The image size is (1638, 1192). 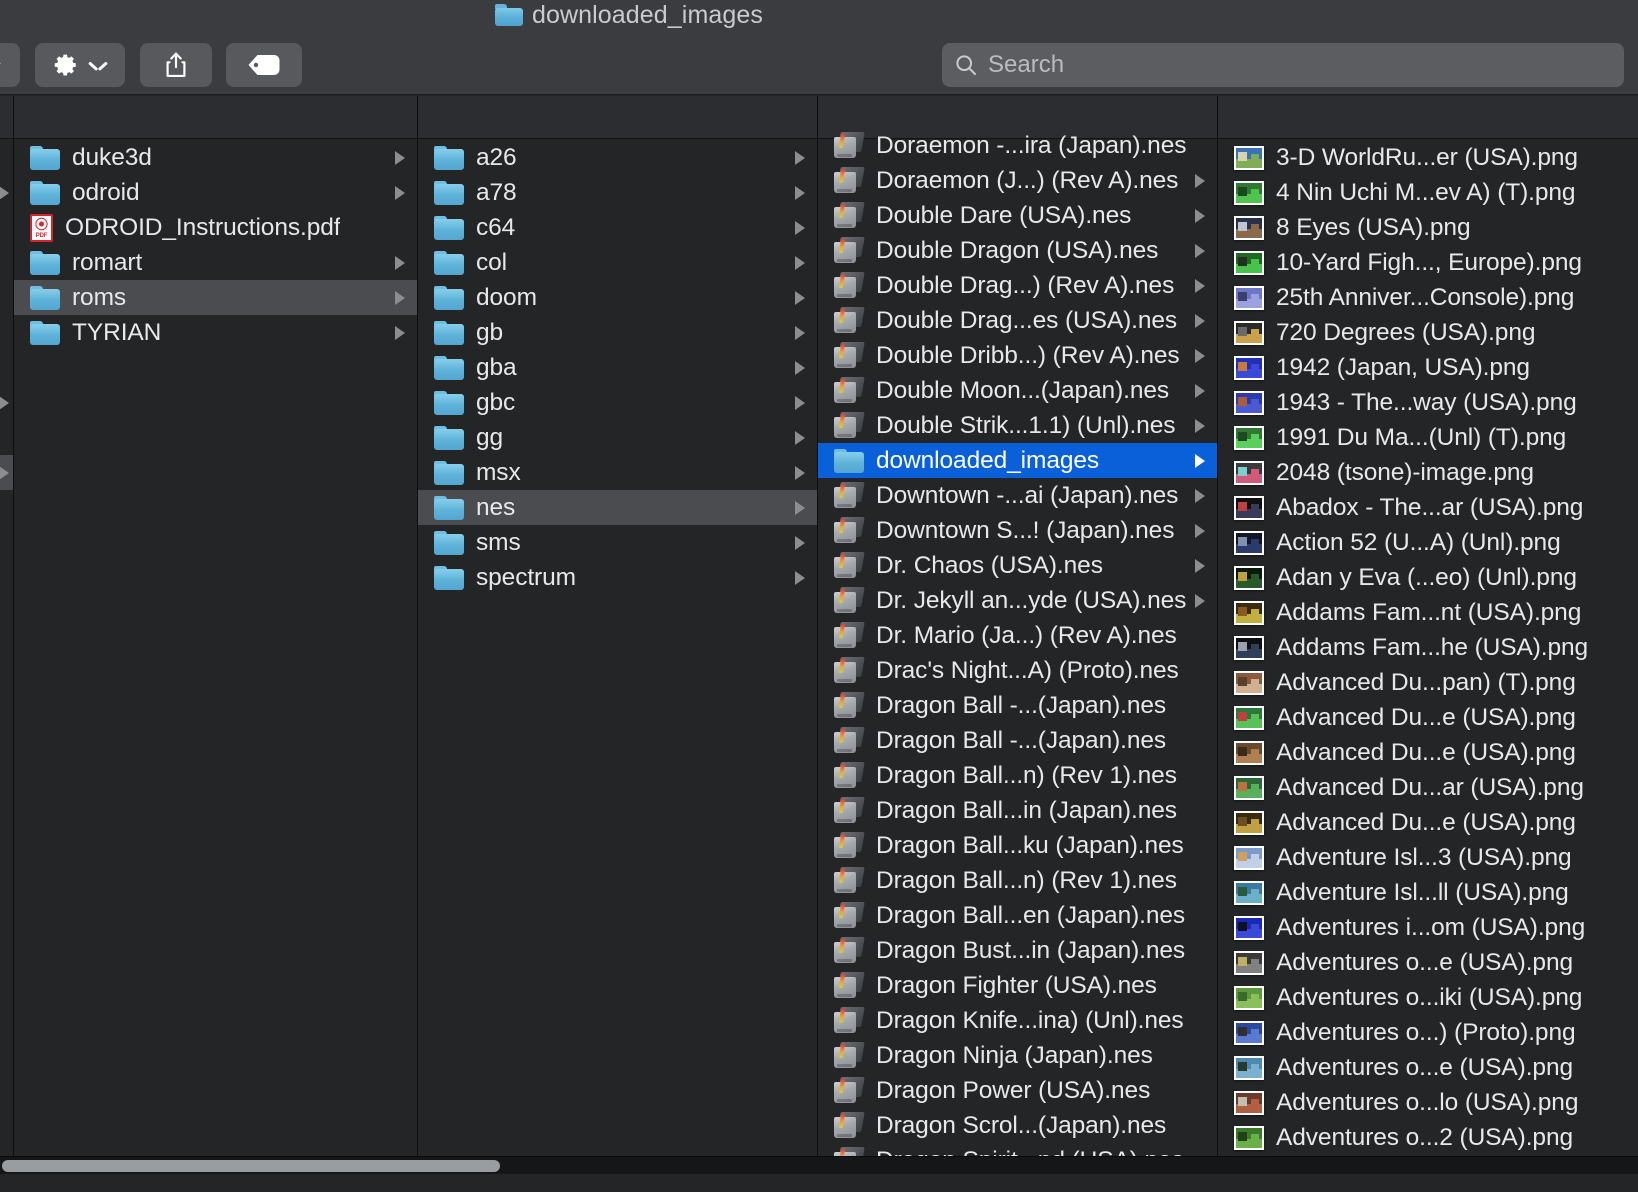 What do you see at coordinates (264, 65) in the screenshot?
I see `tag-button` at bounding box center [264, 65].